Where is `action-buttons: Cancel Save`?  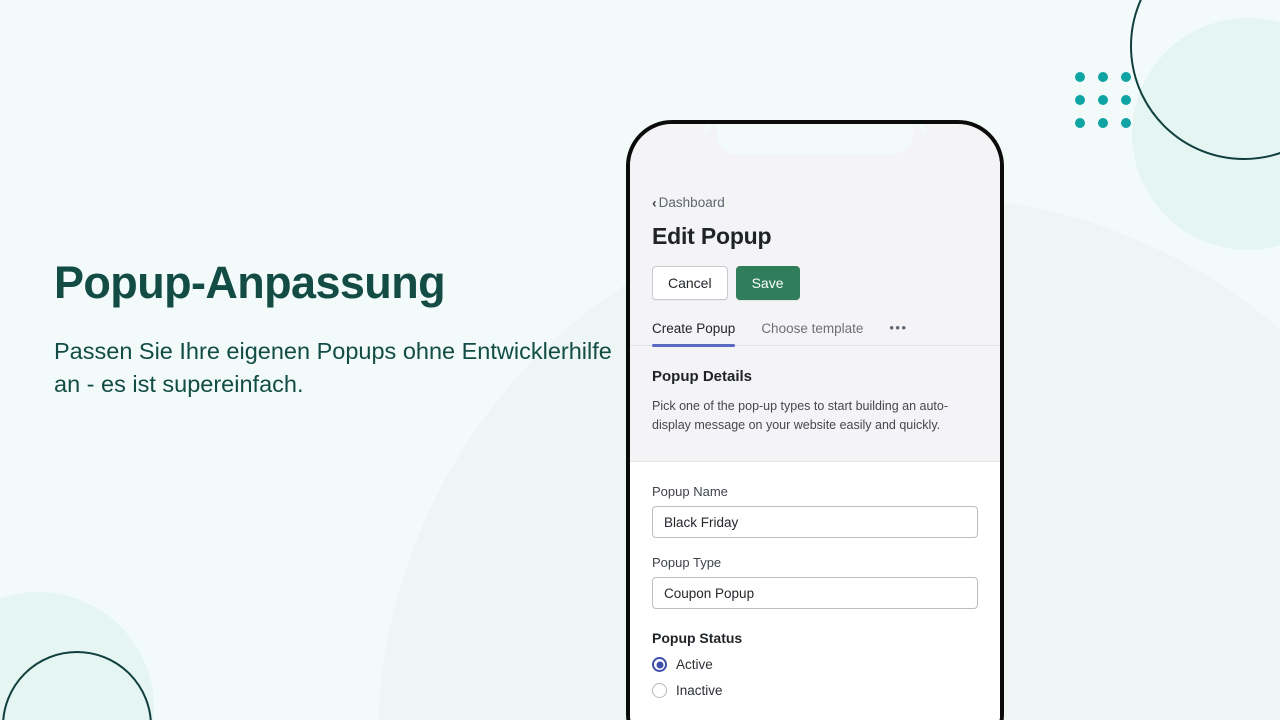 action-buttons: Cancel Save is located at coordinates (815, 283).